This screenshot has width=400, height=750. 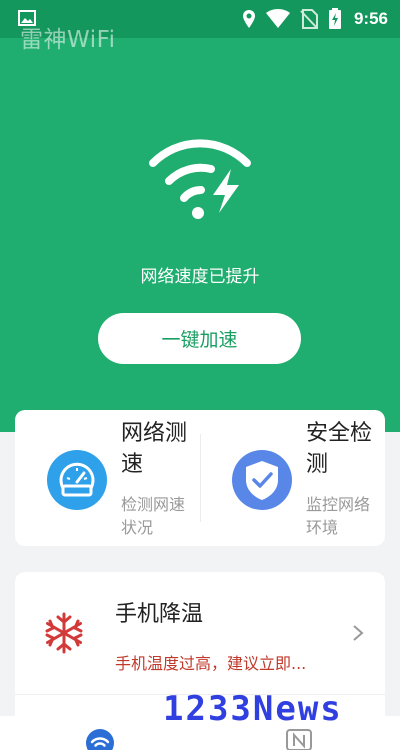 I want to click on watermark-text: 1233News, so click(x=253, y=709).